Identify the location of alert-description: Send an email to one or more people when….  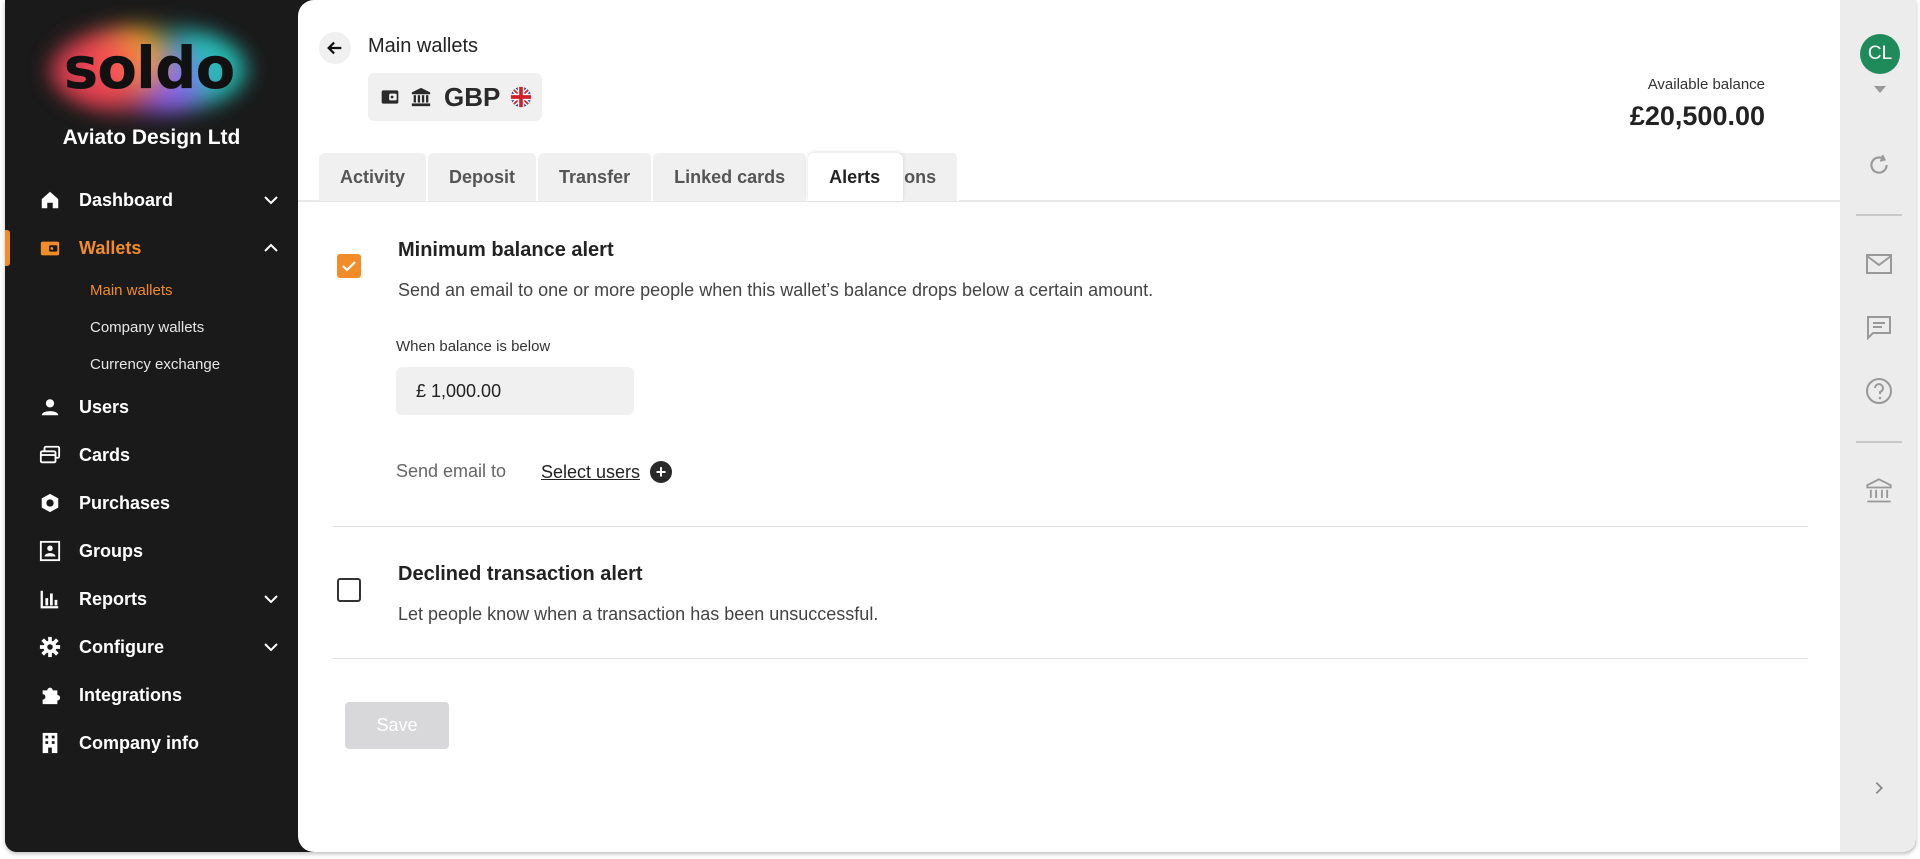
(776, 290).